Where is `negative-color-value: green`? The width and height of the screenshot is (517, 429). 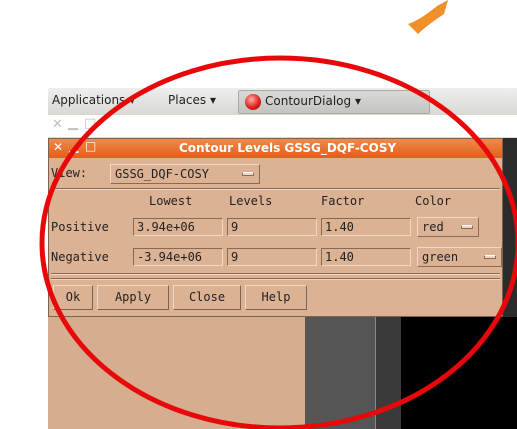
negative-color-value: green is located at coordinates (440, 257).